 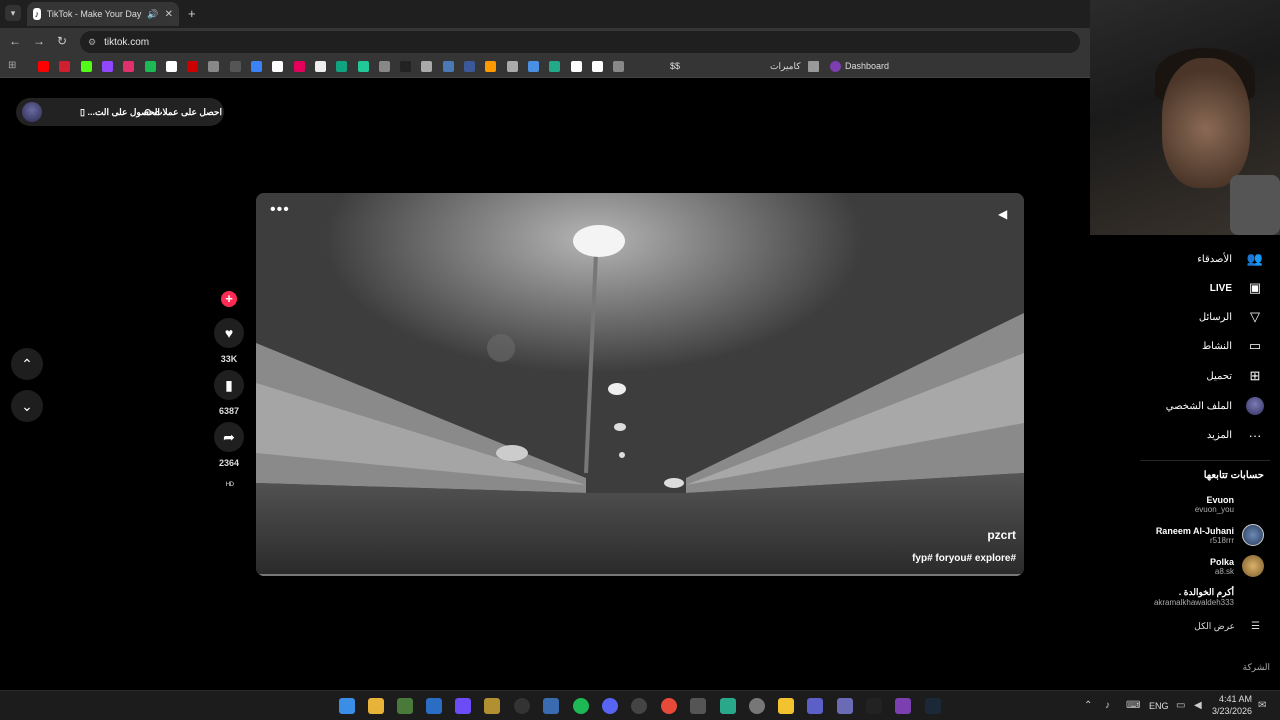 I want to click on tray-overflow-icon: ⌃, so click(x=1088, y=705).